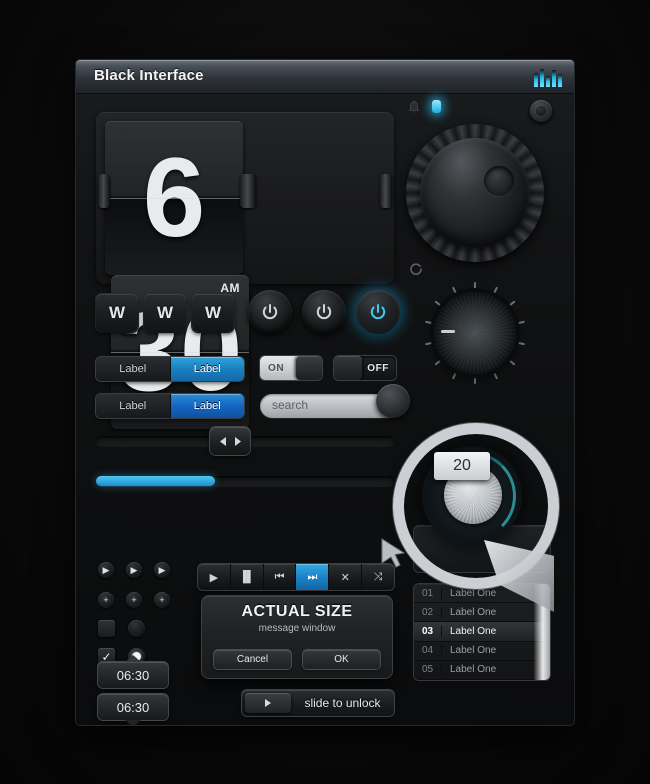 The width and height of the screenshot is (650, 784). Describe the element at coordinates (313, 577) in the screenshot. I see `media-next-button: ⏭` at that location.